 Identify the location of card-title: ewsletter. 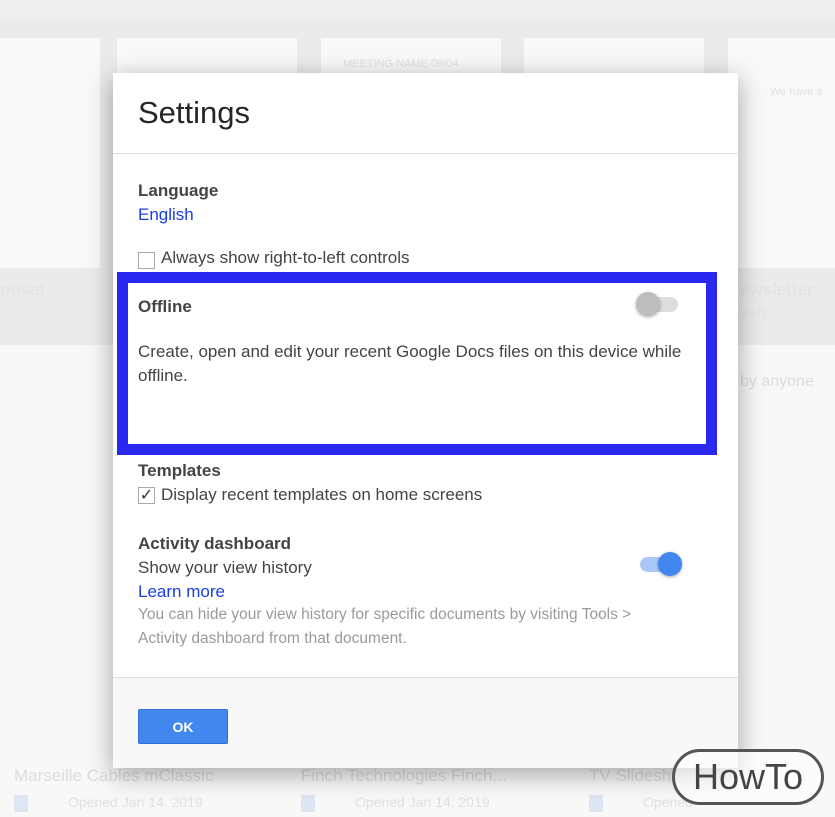
(777, 289).